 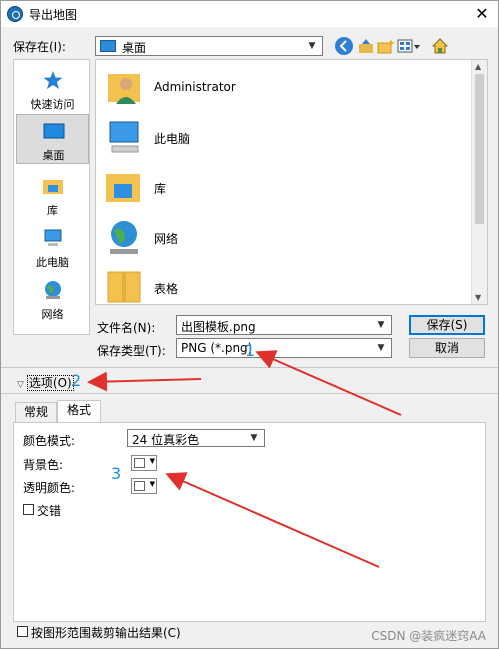 What do you see at coordinates (144, 381) in the screenshot?
I see `arrow-to-options` at bounding box center [144, 381].